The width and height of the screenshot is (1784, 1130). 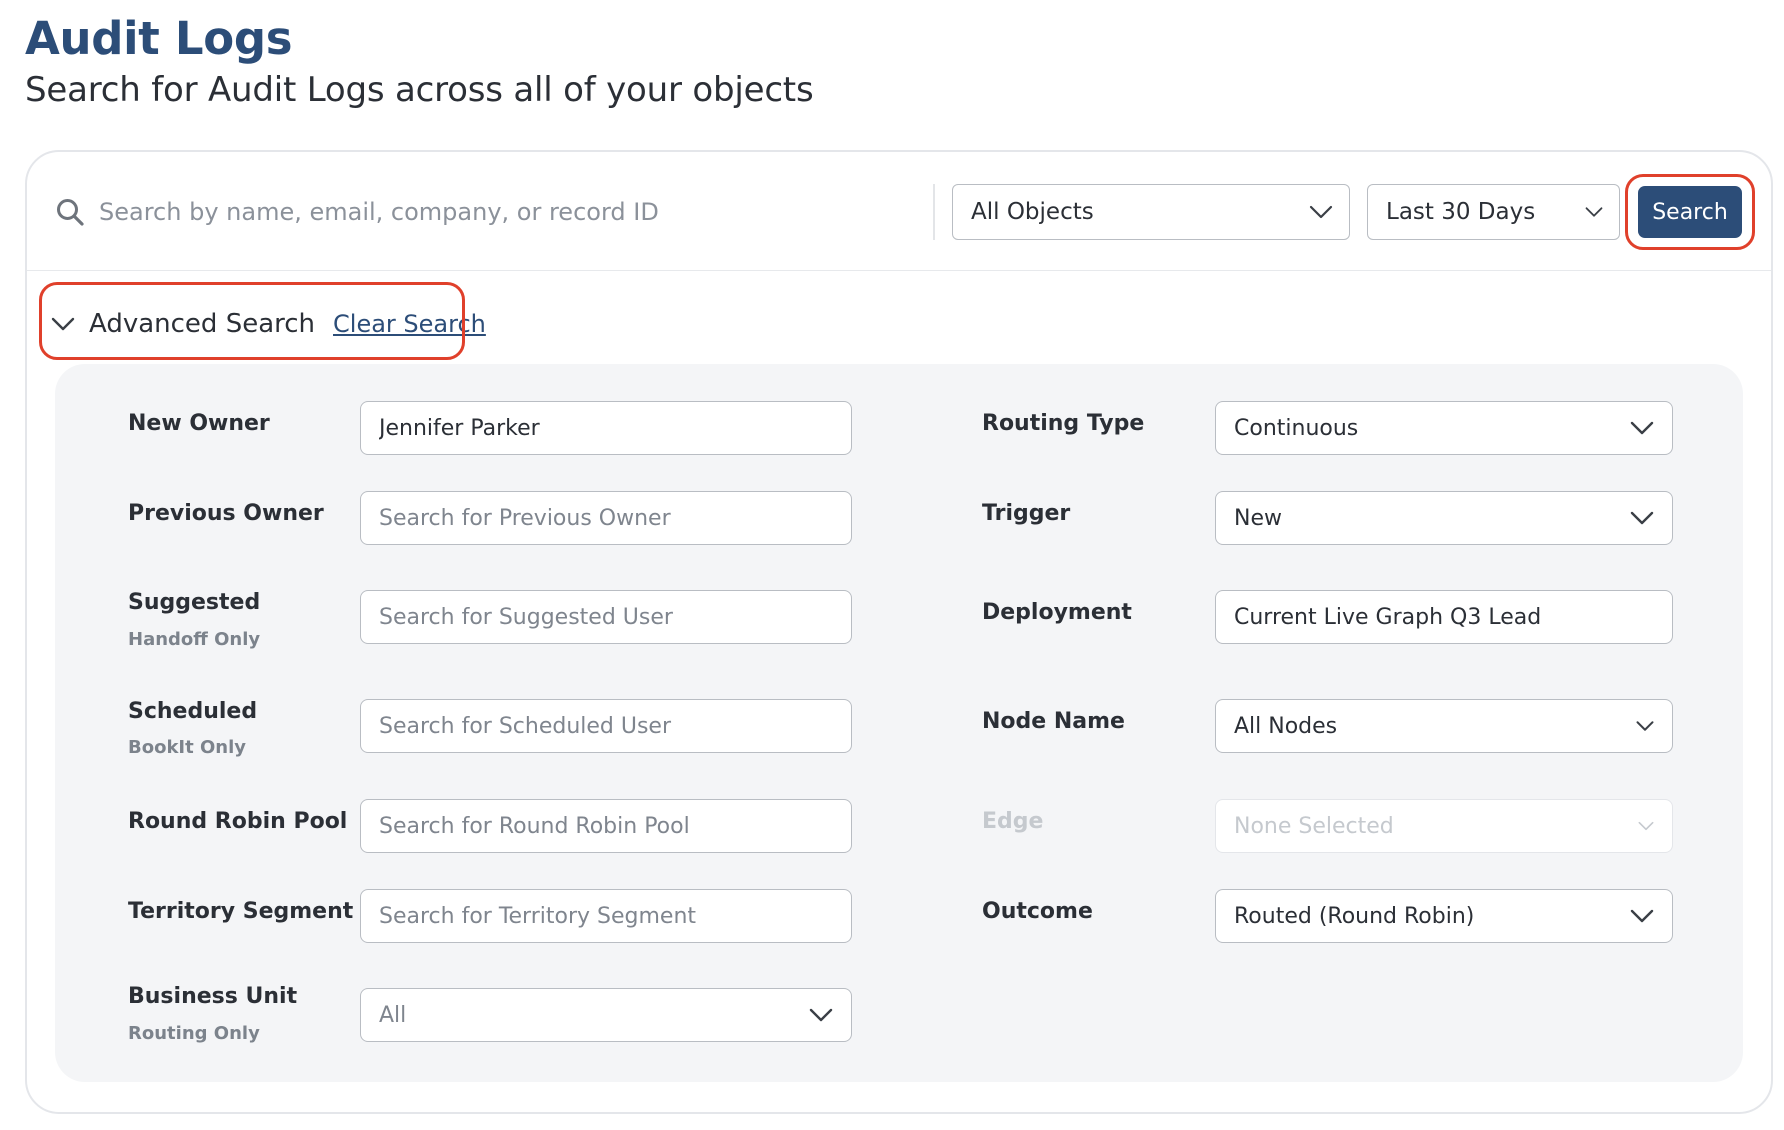 I want to click on outcome-select-value: Routed (Round Robin), so click(x=1354, y=916).